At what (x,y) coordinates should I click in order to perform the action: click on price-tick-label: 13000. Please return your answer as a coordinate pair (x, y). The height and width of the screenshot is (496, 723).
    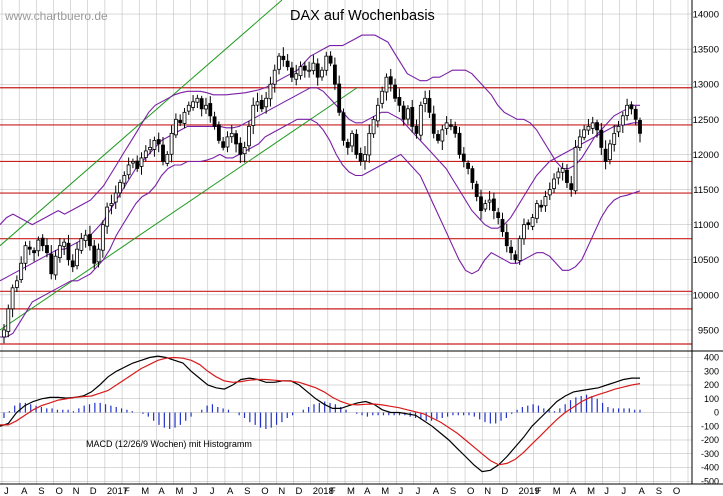
    Looking at the image, I should click on (706, 85).